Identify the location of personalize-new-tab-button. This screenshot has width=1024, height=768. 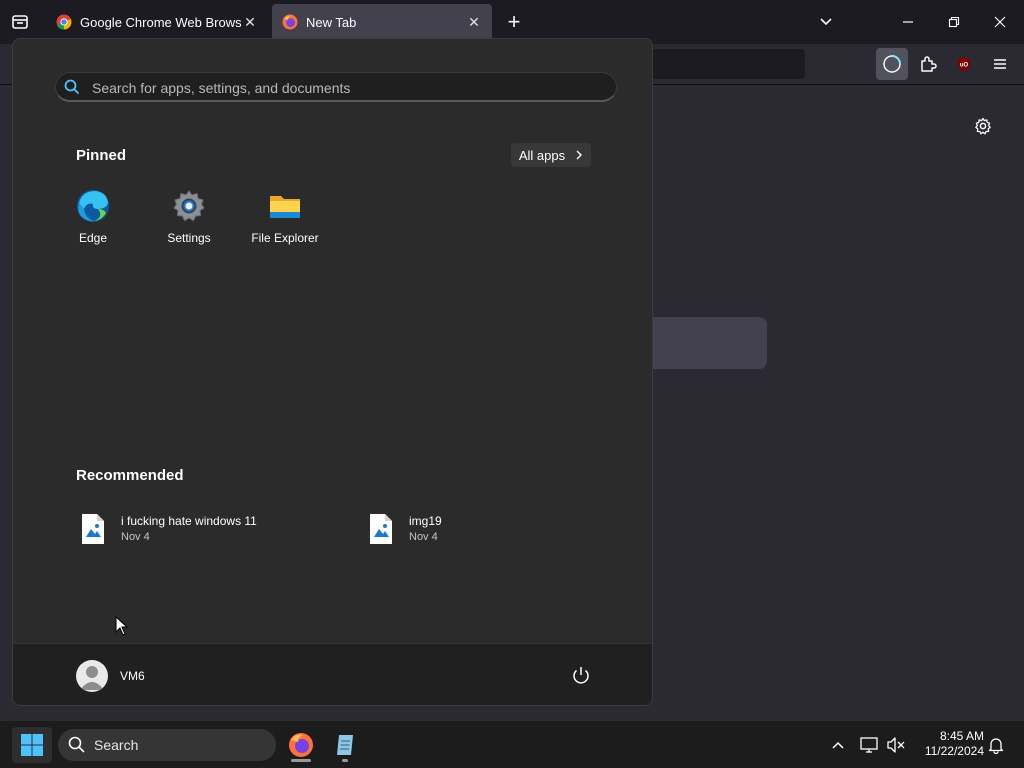
(983, 126).